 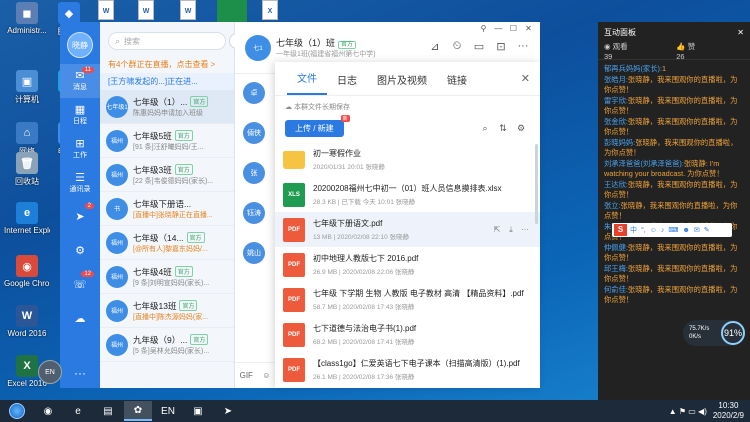 I want to click on file-row: 初一寒假作业 2020/01/31 20:01 张晓静, so click(x=407, y=159).